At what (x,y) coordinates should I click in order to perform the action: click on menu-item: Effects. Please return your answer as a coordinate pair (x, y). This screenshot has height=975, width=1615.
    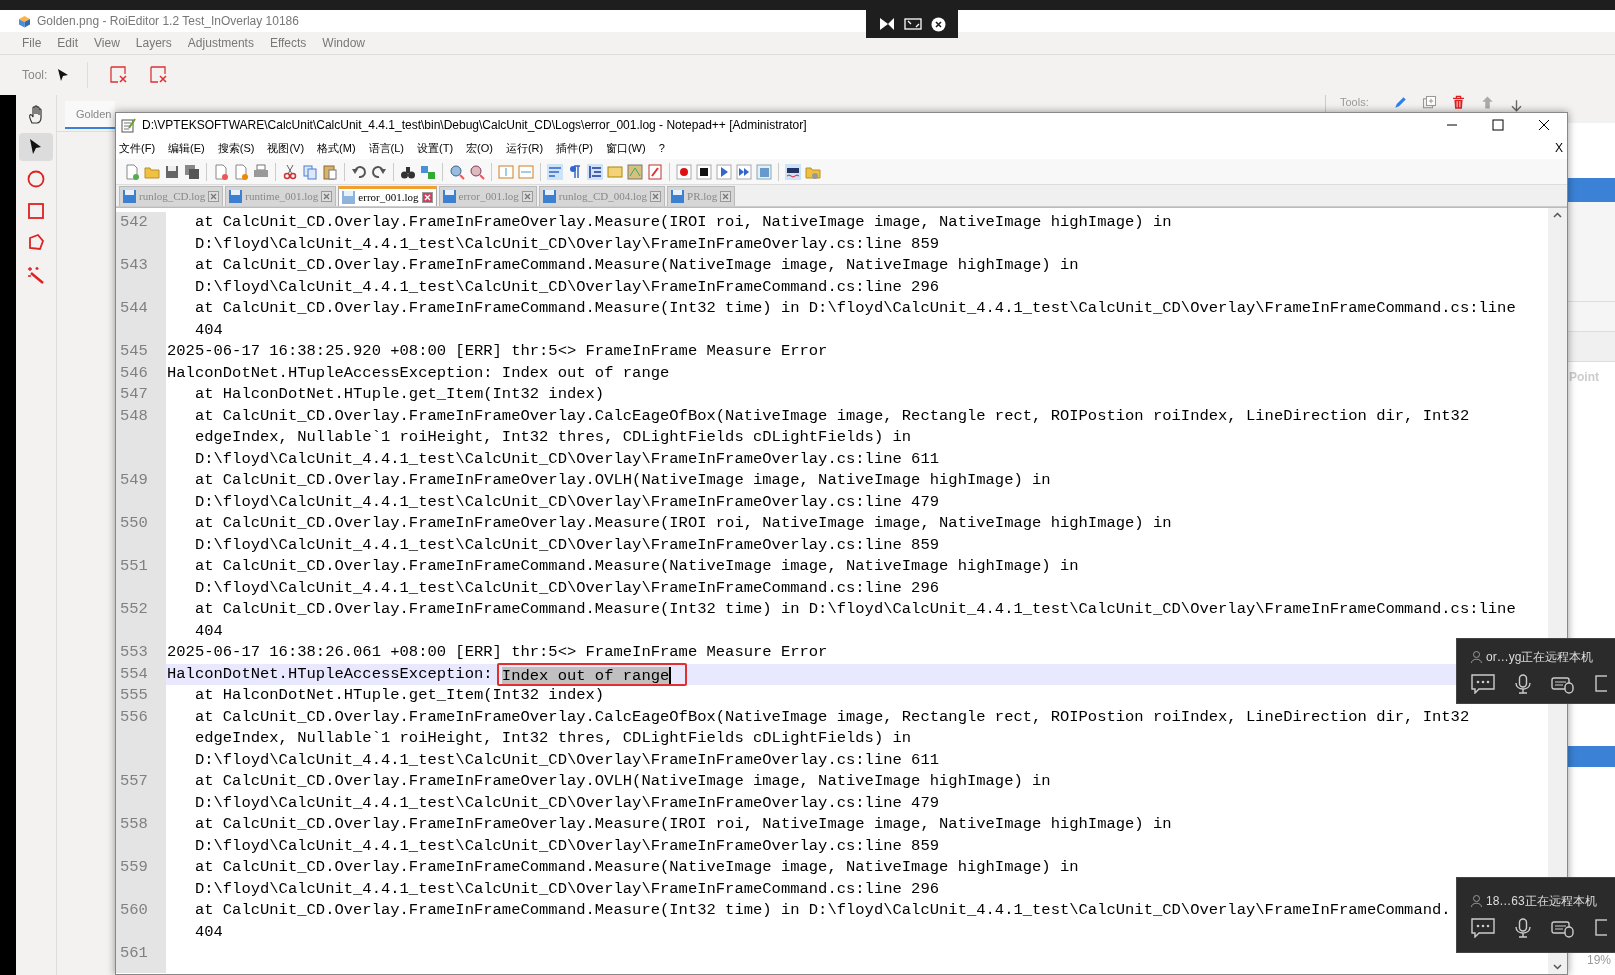
    Looking at the image, I should click on (288, 43).